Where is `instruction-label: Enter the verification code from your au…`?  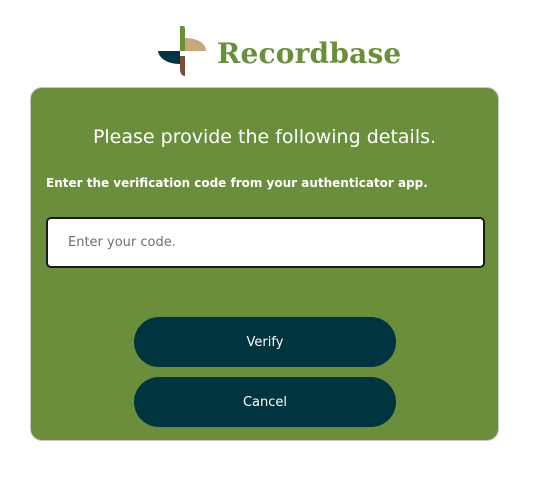
instruction-label: Enter the verification code from your au… is located at coordinates (237, 183).